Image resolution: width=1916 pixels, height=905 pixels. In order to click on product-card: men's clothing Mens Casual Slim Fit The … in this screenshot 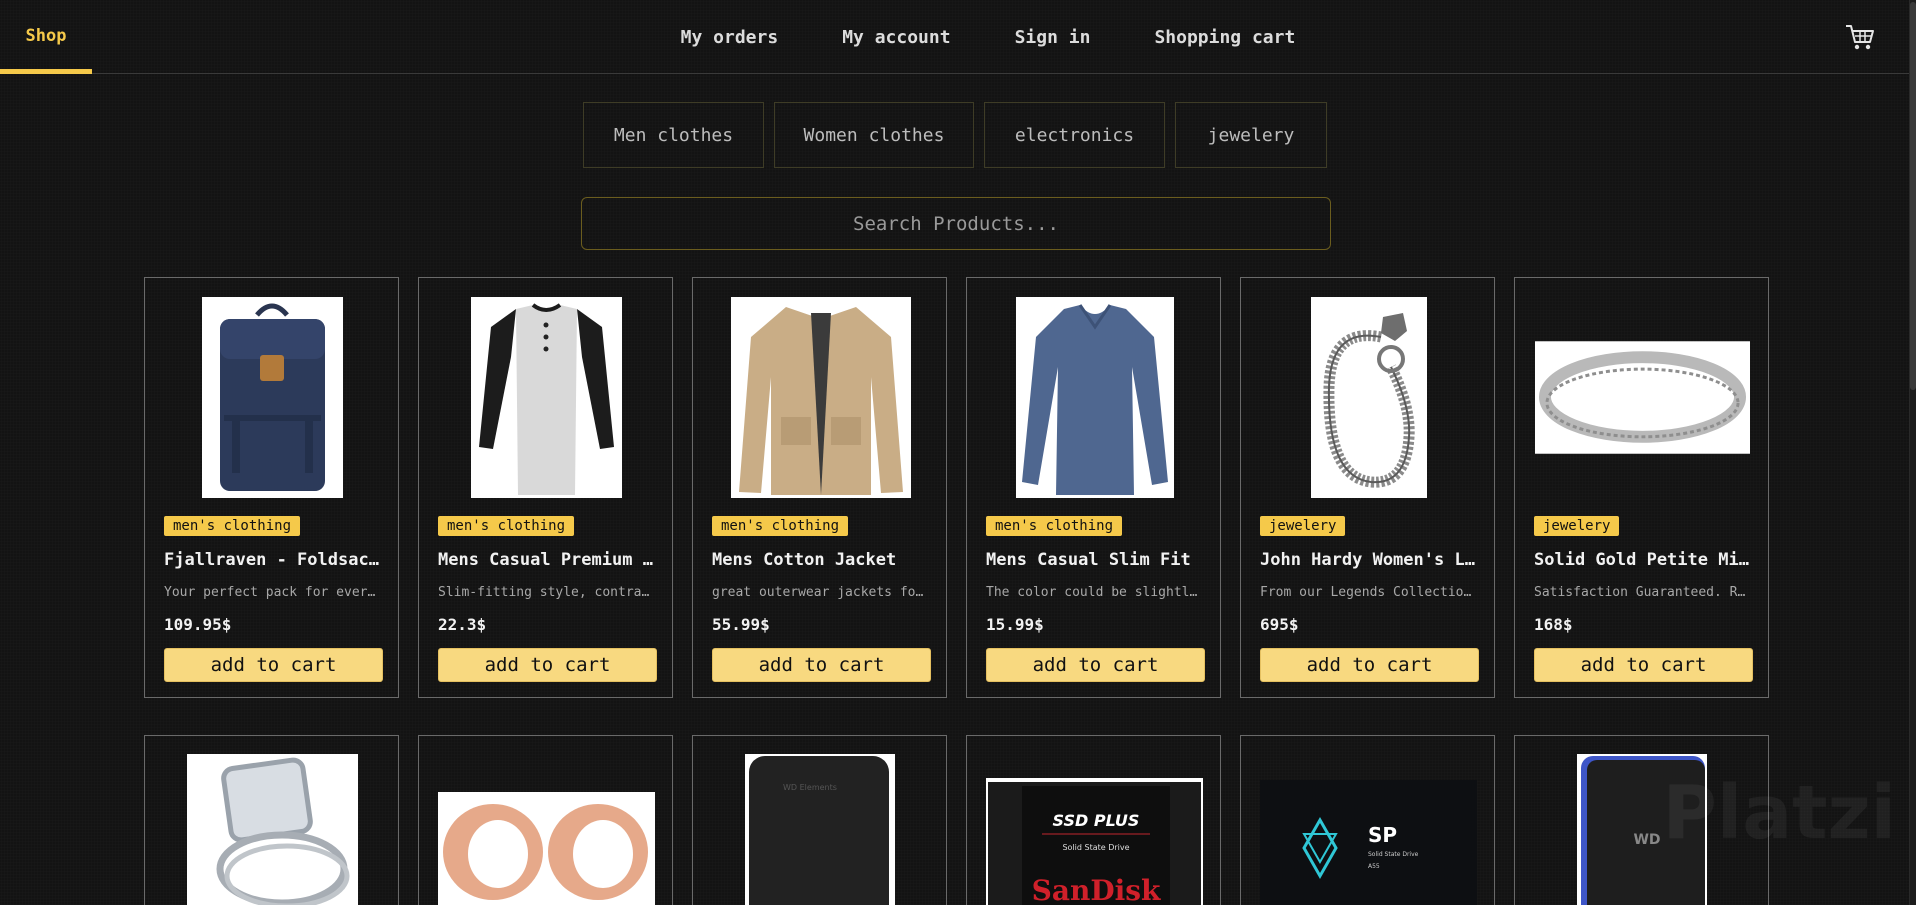, I will do `click(1093, 487)`.